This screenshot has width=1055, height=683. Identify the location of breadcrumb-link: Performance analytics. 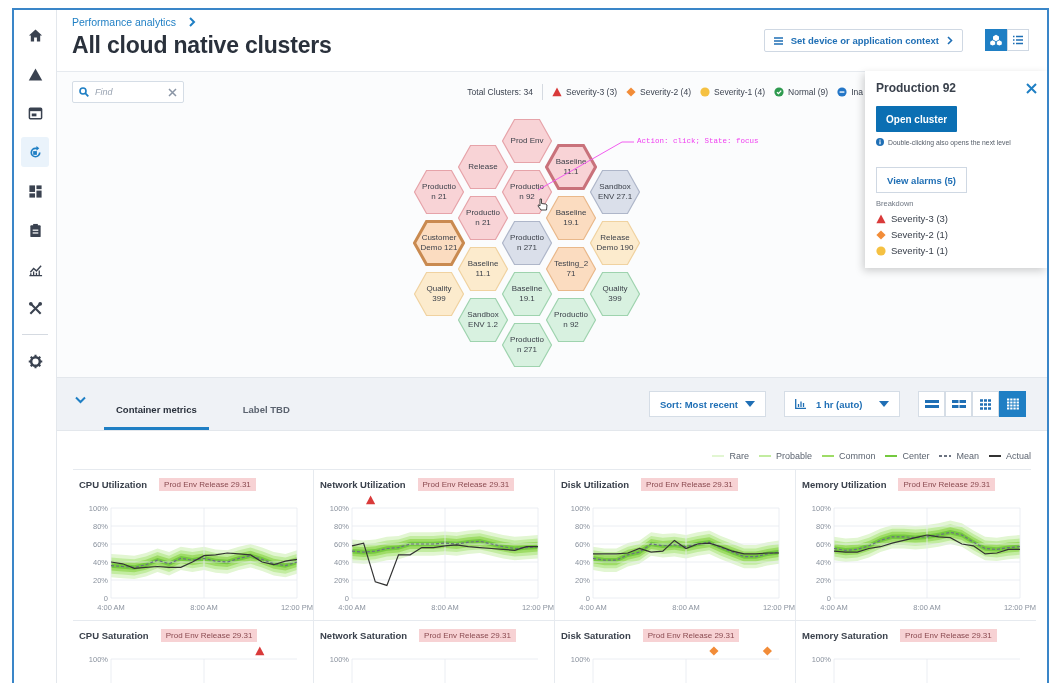
(124, 22).